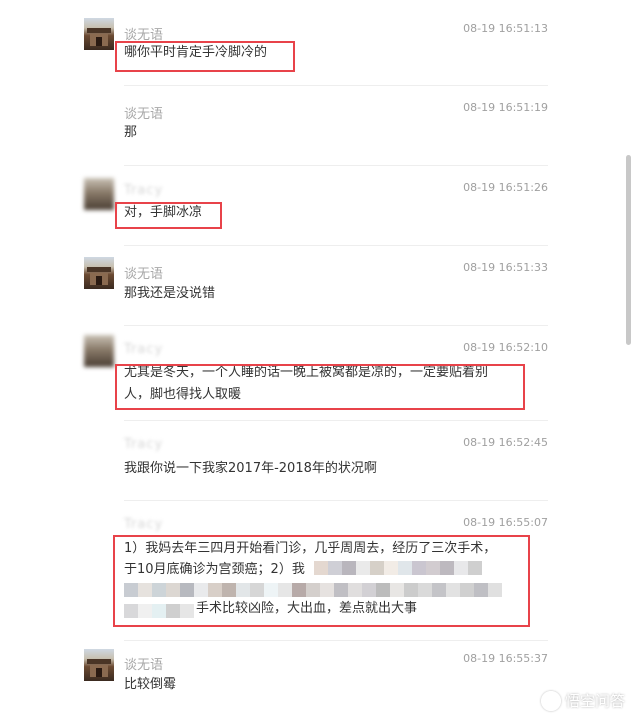 The image size is (633, 715). I want to click on message-time: 08-19 16:51:13, so click(505, 28).